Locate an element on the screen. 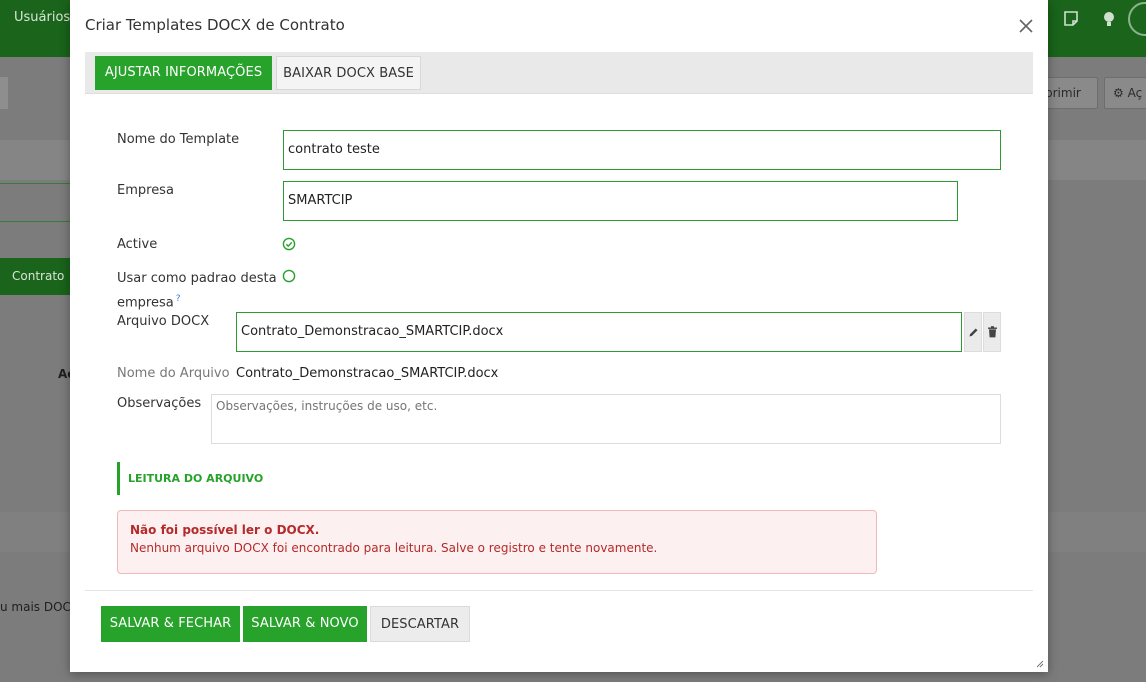 The height and width of the screenshot is (682, 1146). delete-file-button is located at coordinates (992, 332).